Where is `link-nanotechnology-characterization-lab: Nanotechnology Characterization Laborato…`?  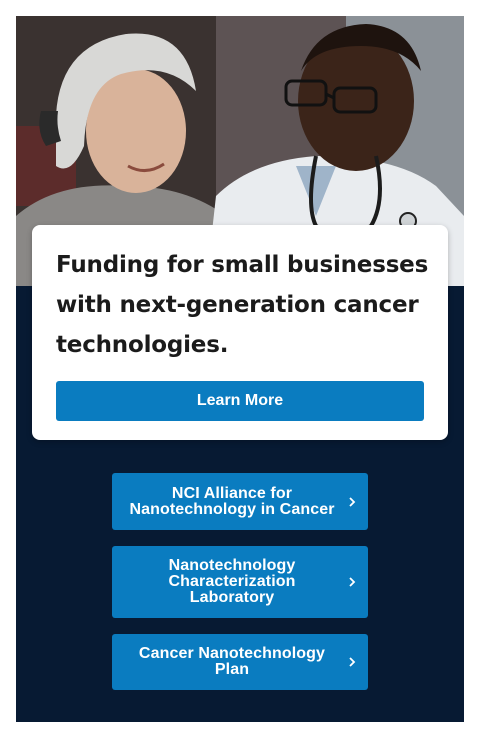 link-nanotechnology-characterization-lab: Nanotechnology Characterization Laborato… is located at coordinates (240, 582).